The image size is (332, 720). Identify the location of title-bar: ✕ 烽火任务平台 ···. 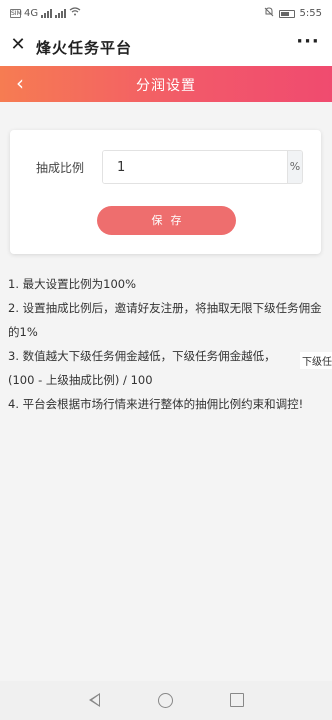
(166, 46).